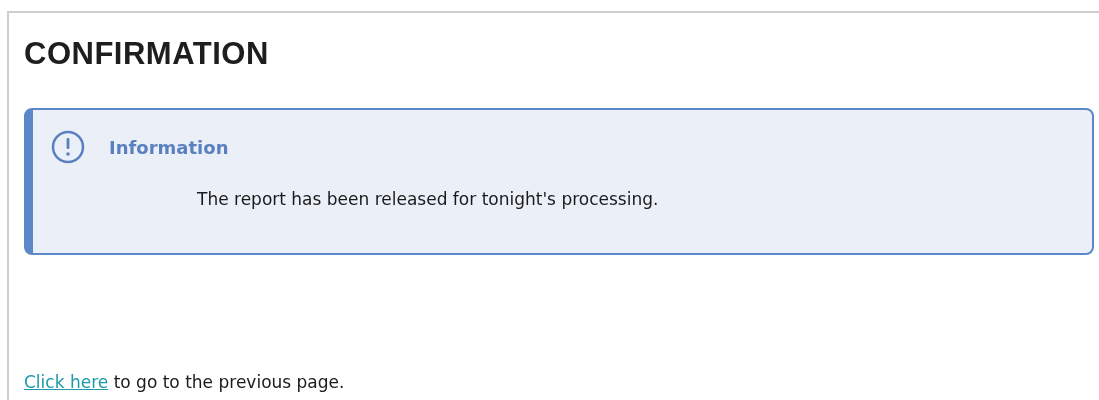  Describe the element at coordinates (68, 147) in the screenshot. I see `exclamation-icon` at that location.